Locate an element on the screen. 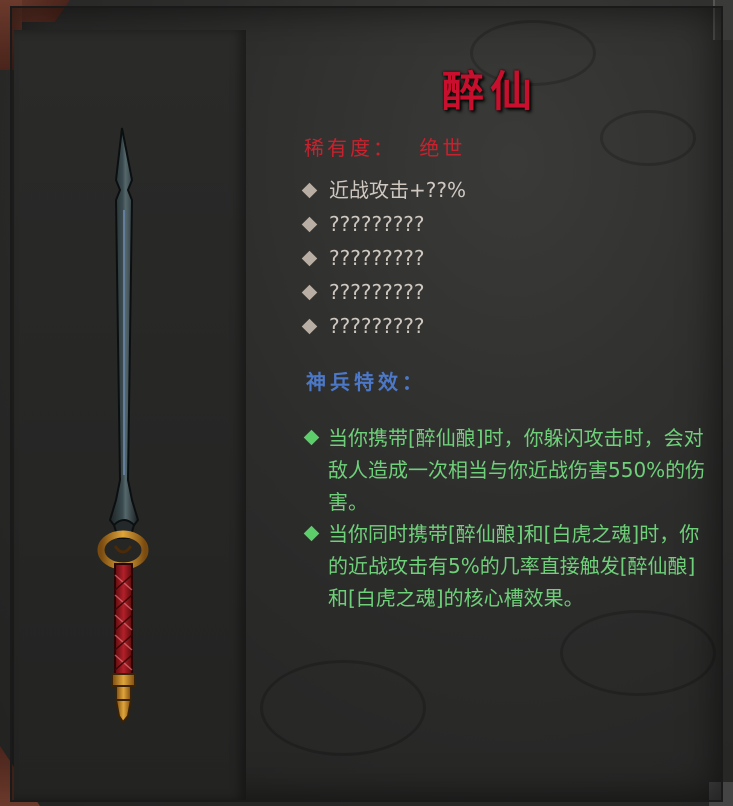  stat-line: 近战攻击+??% is located at coordinates (383, 190).